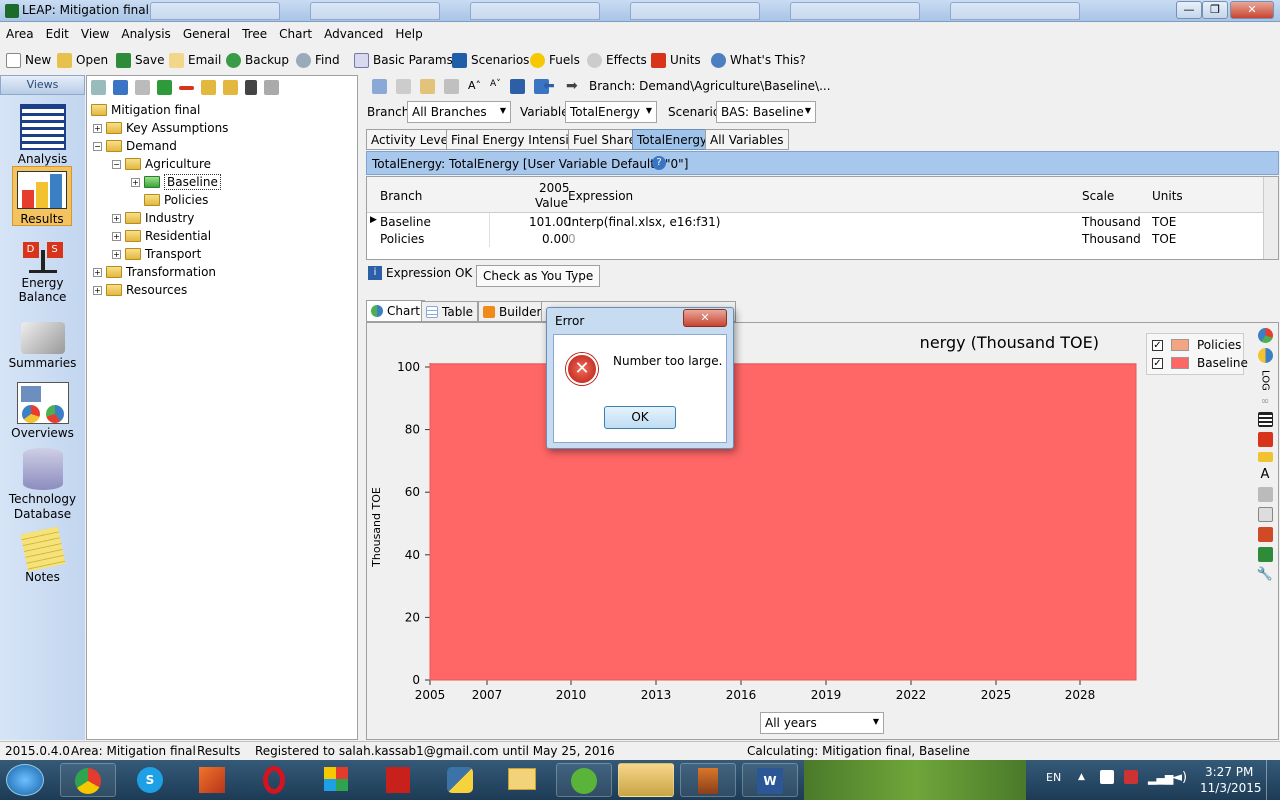 The height and width of the screenshot is (800, 1280). Describe the element at coordinates (550, 222) in the screenshot. I see `cell-value: 101.00` at that location.